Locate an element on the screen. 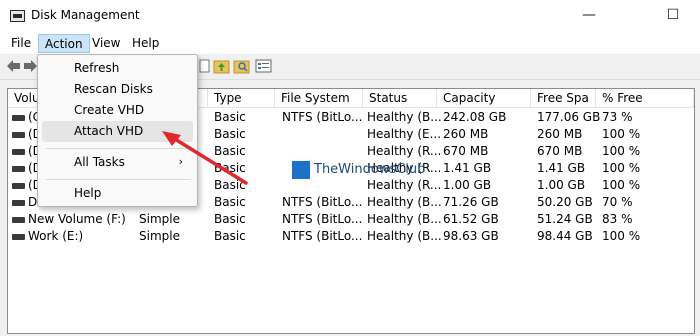 The image size is (700, 336). annotation-arrow-icon is located at coordinates (205, 158).